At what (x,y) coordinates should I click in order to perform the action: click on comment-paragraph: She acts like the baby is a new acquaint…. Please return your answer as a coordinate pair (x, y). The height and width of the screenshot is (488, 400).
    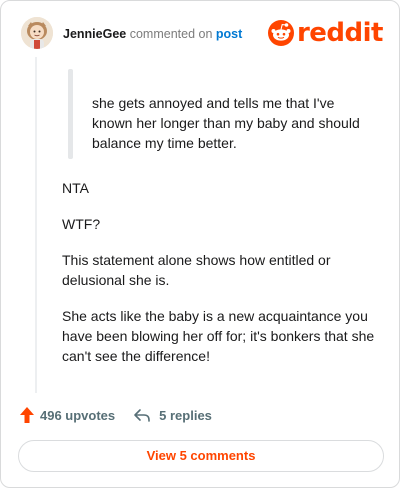
    Looking at the image, I should click on (218, 336).